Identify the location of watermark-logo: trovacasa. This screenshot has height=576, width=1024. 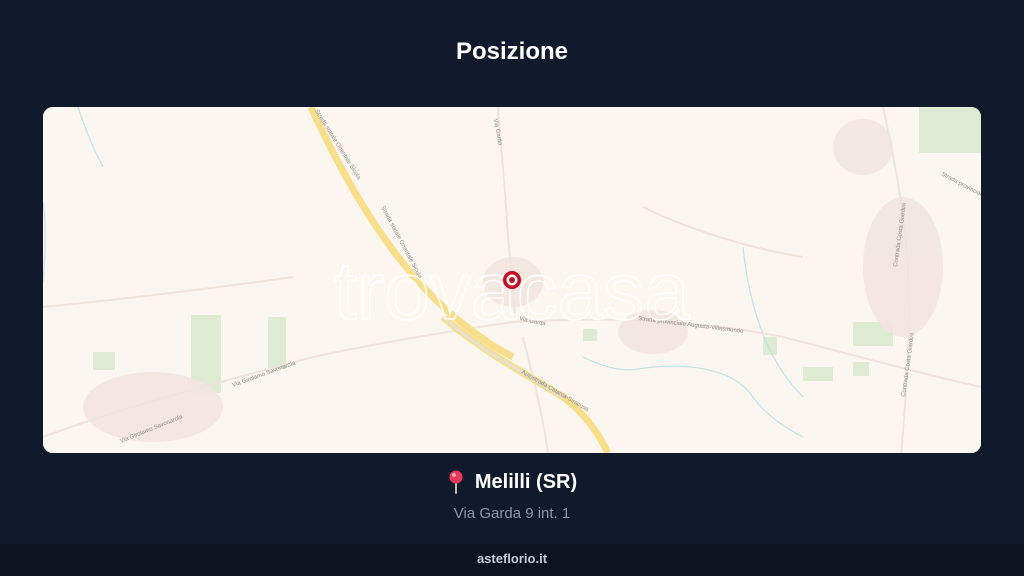
(512, 291).